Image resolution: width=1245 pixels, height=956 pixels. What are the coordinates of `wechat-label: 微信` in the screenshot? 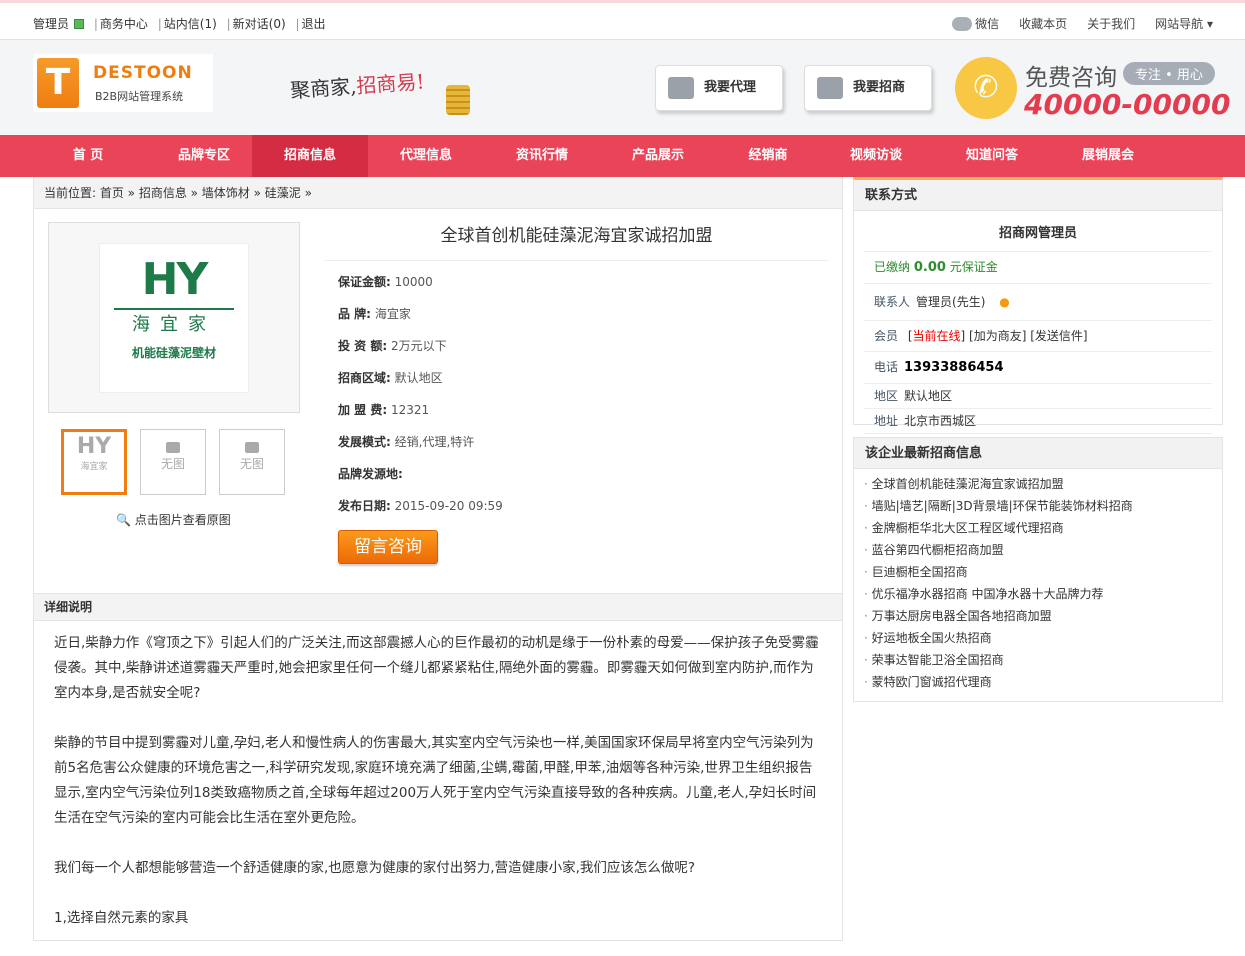 It's located at (987, 24).